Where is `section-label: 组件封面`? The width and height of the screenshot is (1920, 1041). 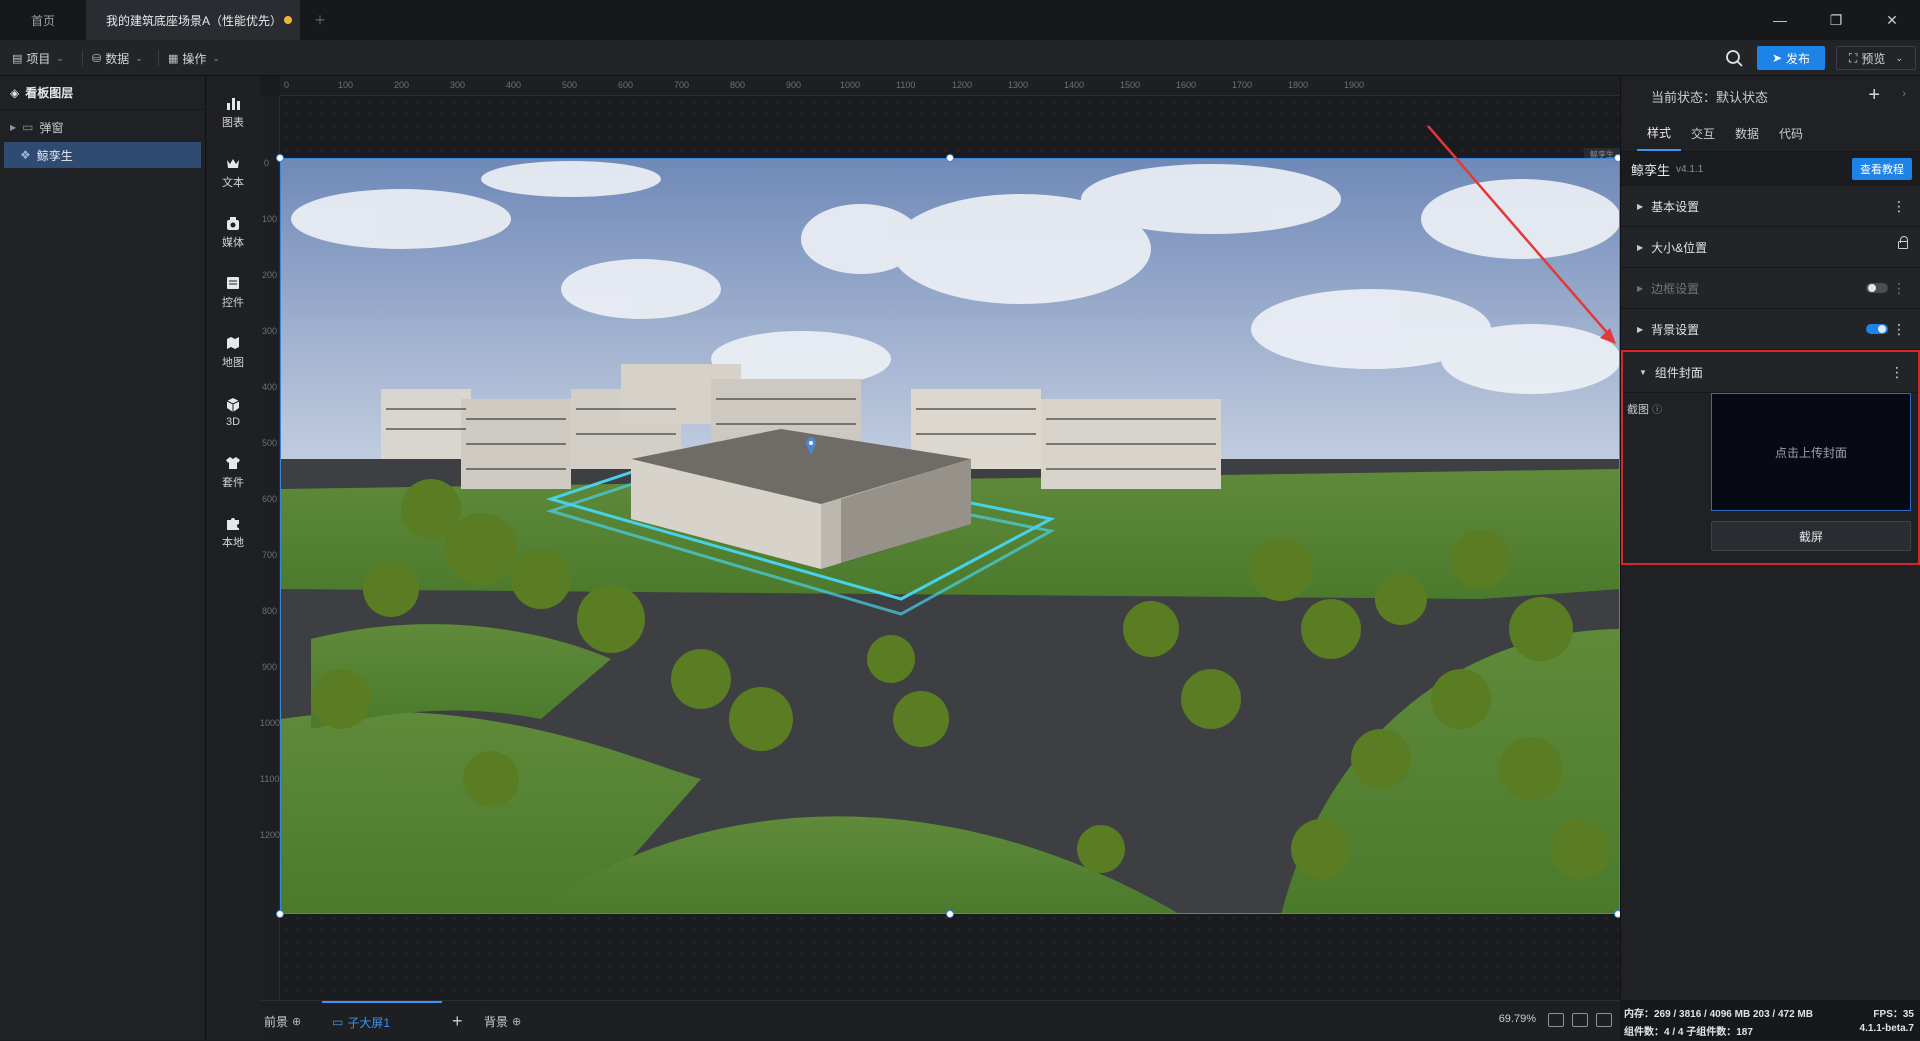 section-label: 组件封面 is located at coordinates (1678, 372).